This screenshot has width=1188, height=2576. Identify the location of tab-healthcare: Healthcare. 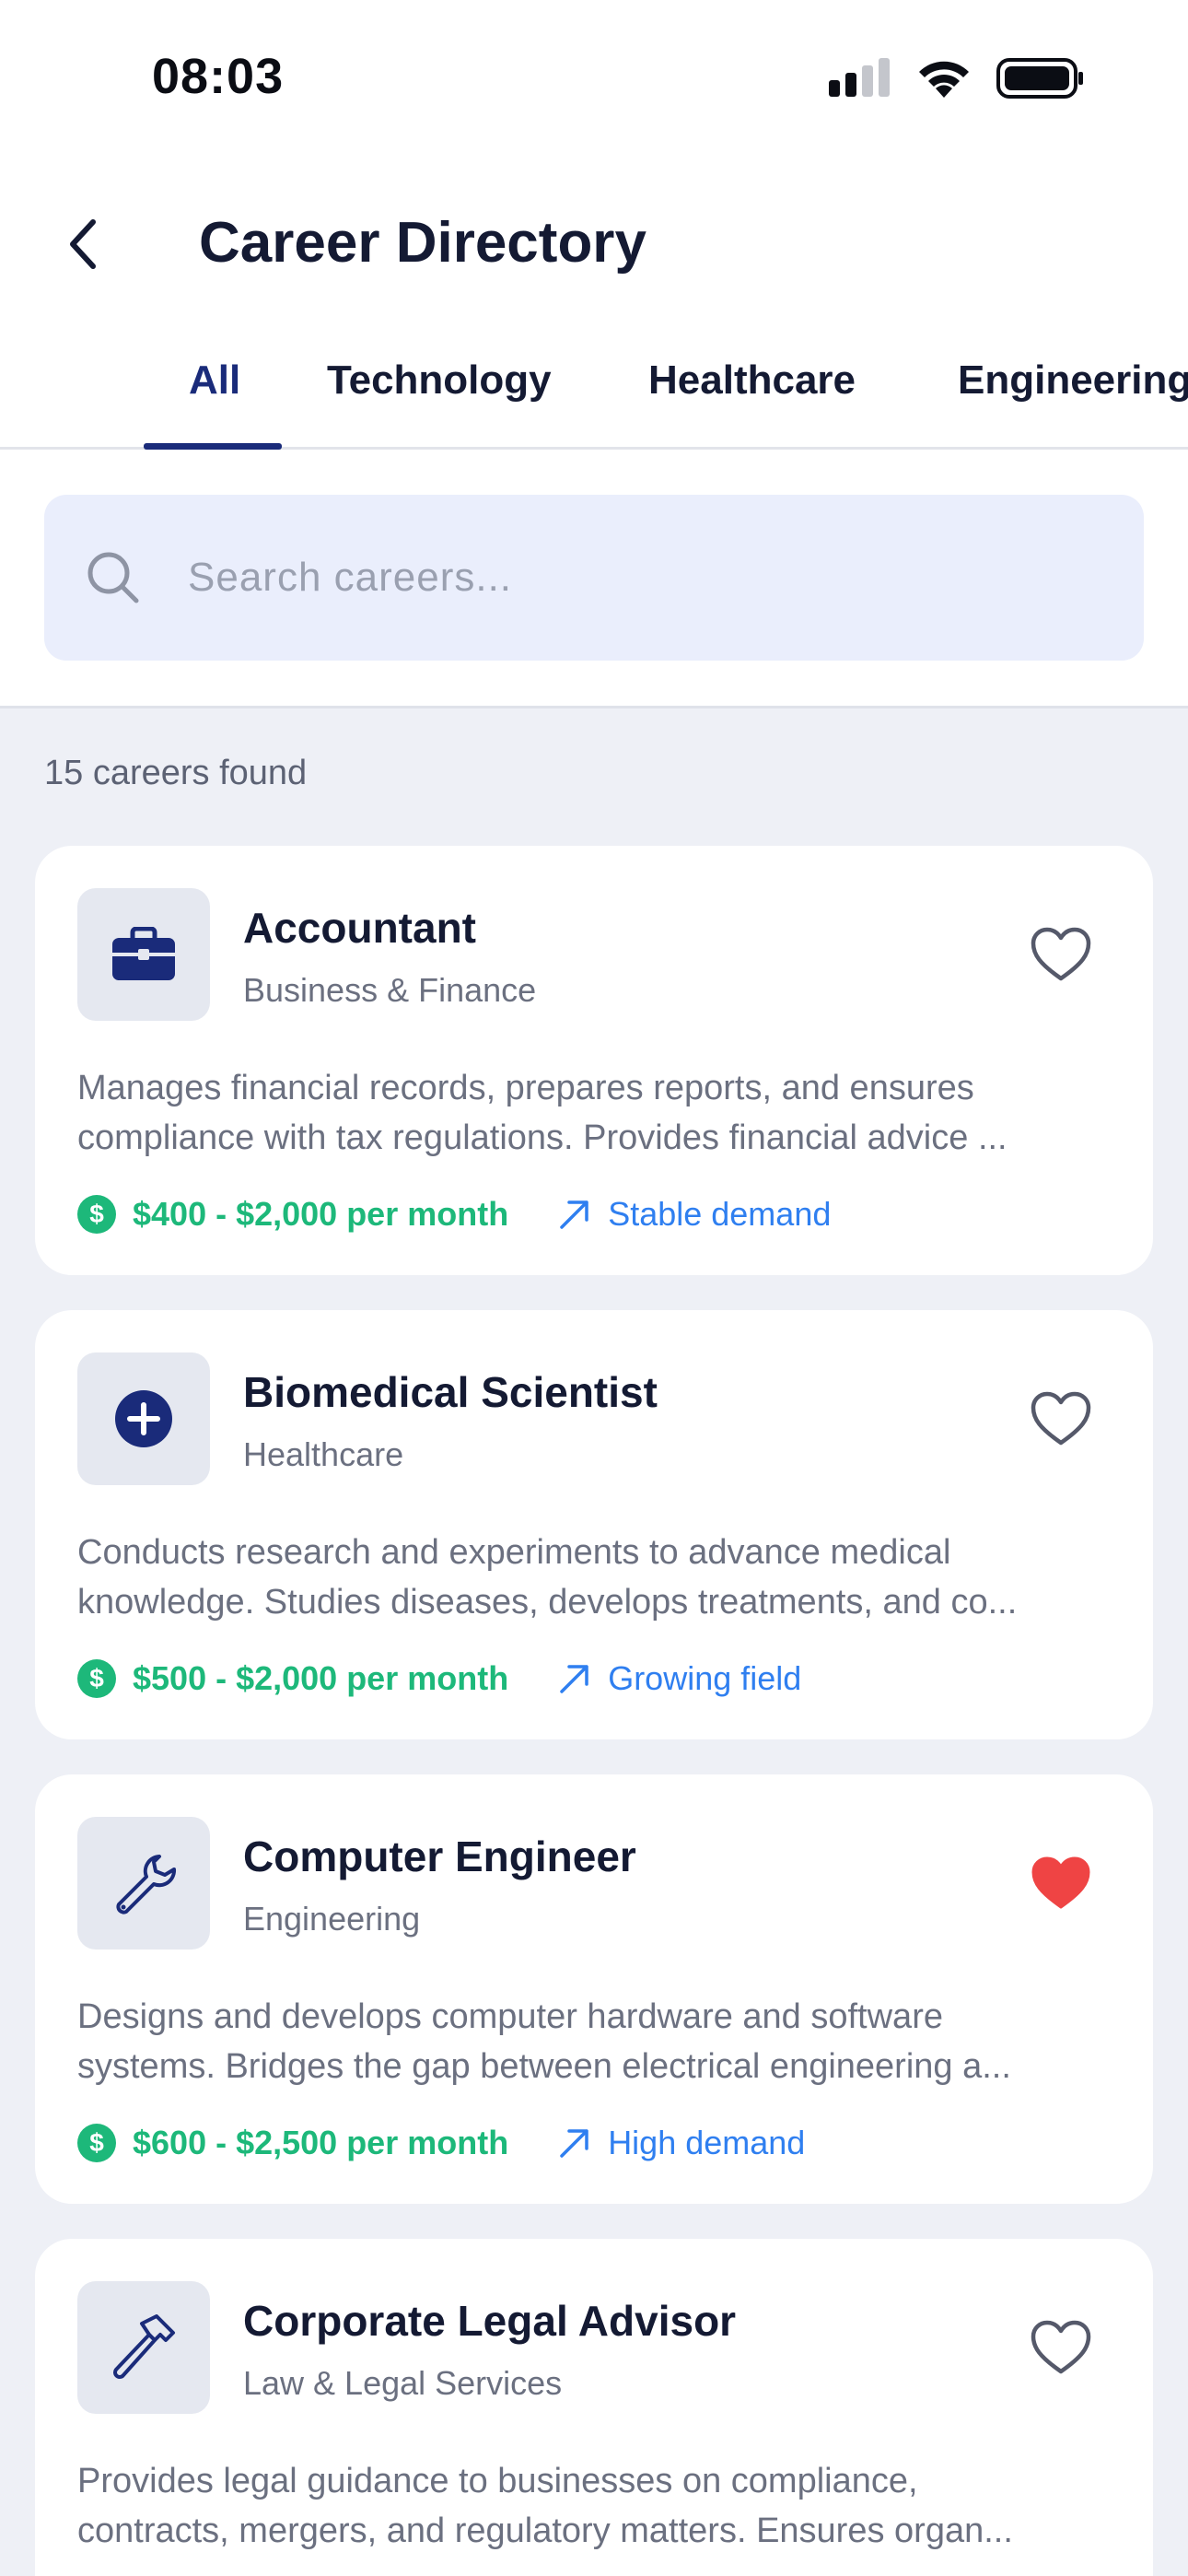
(752, 394).